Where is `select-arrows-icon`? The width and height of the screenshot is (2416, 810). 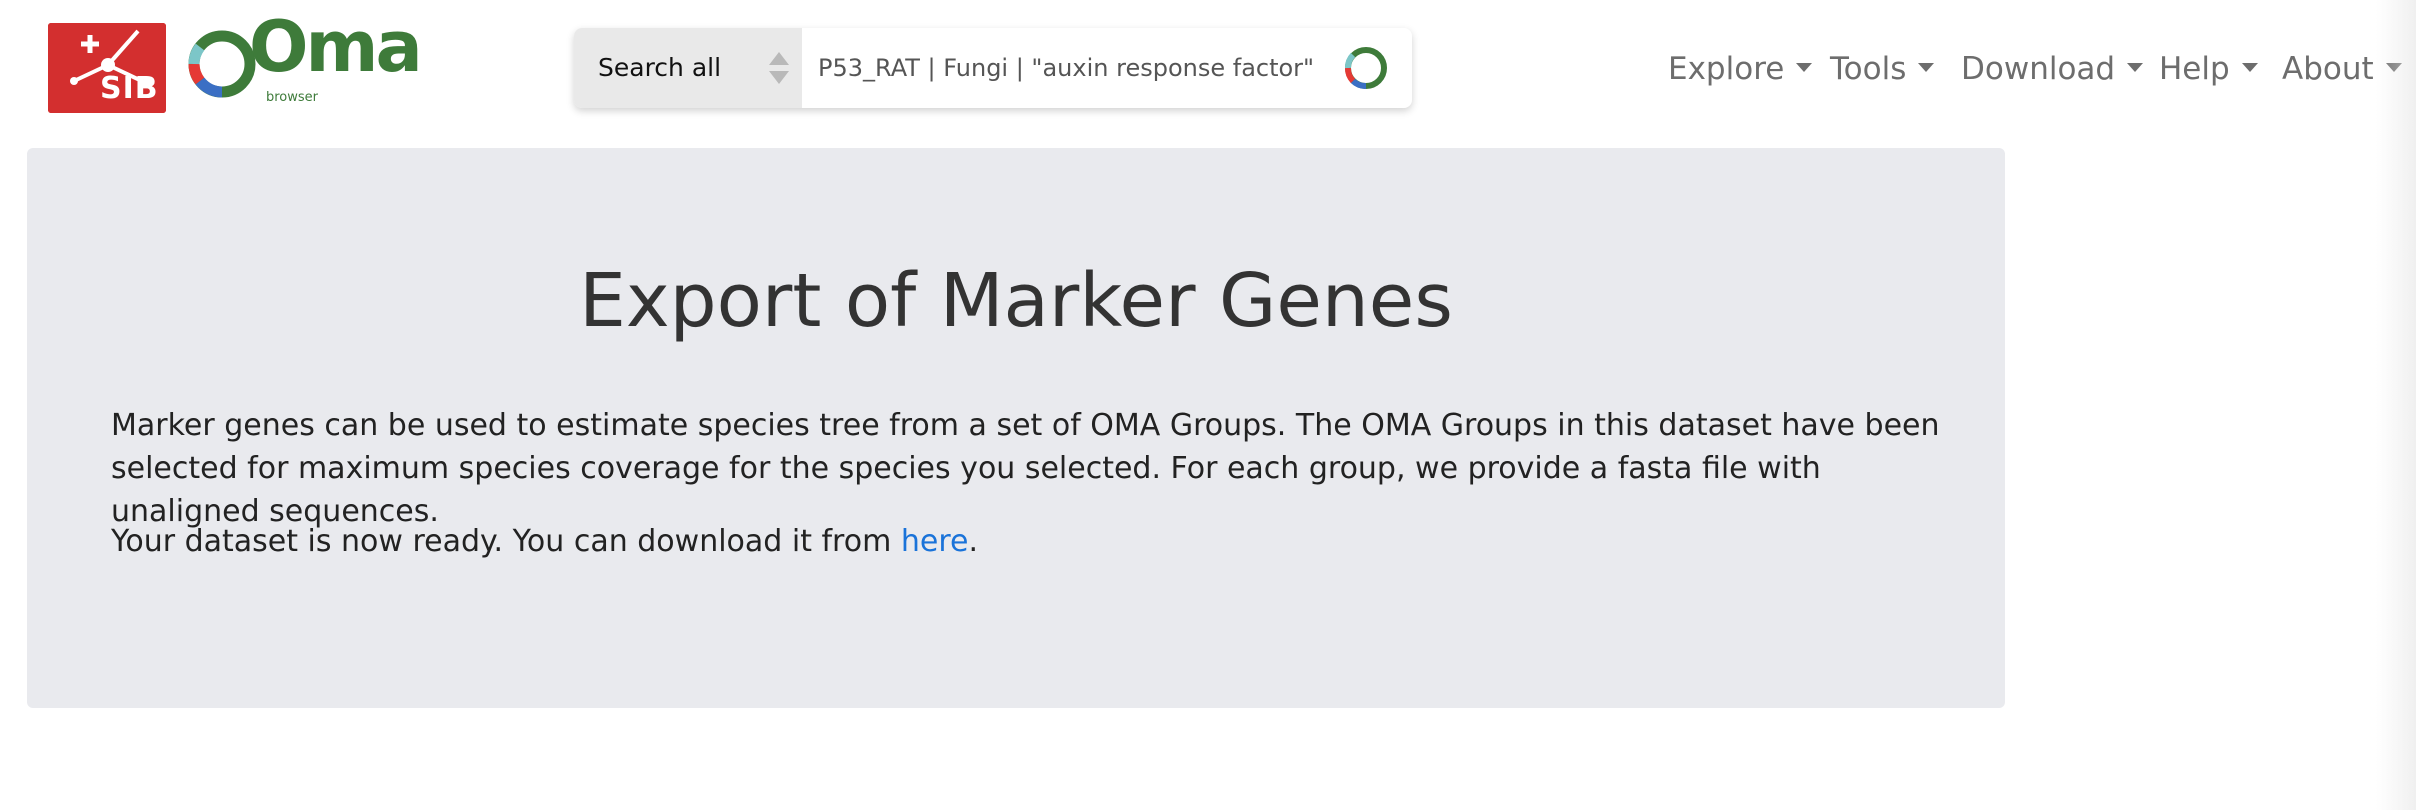
select-arrows-icon is located at coordinates (779, 68).